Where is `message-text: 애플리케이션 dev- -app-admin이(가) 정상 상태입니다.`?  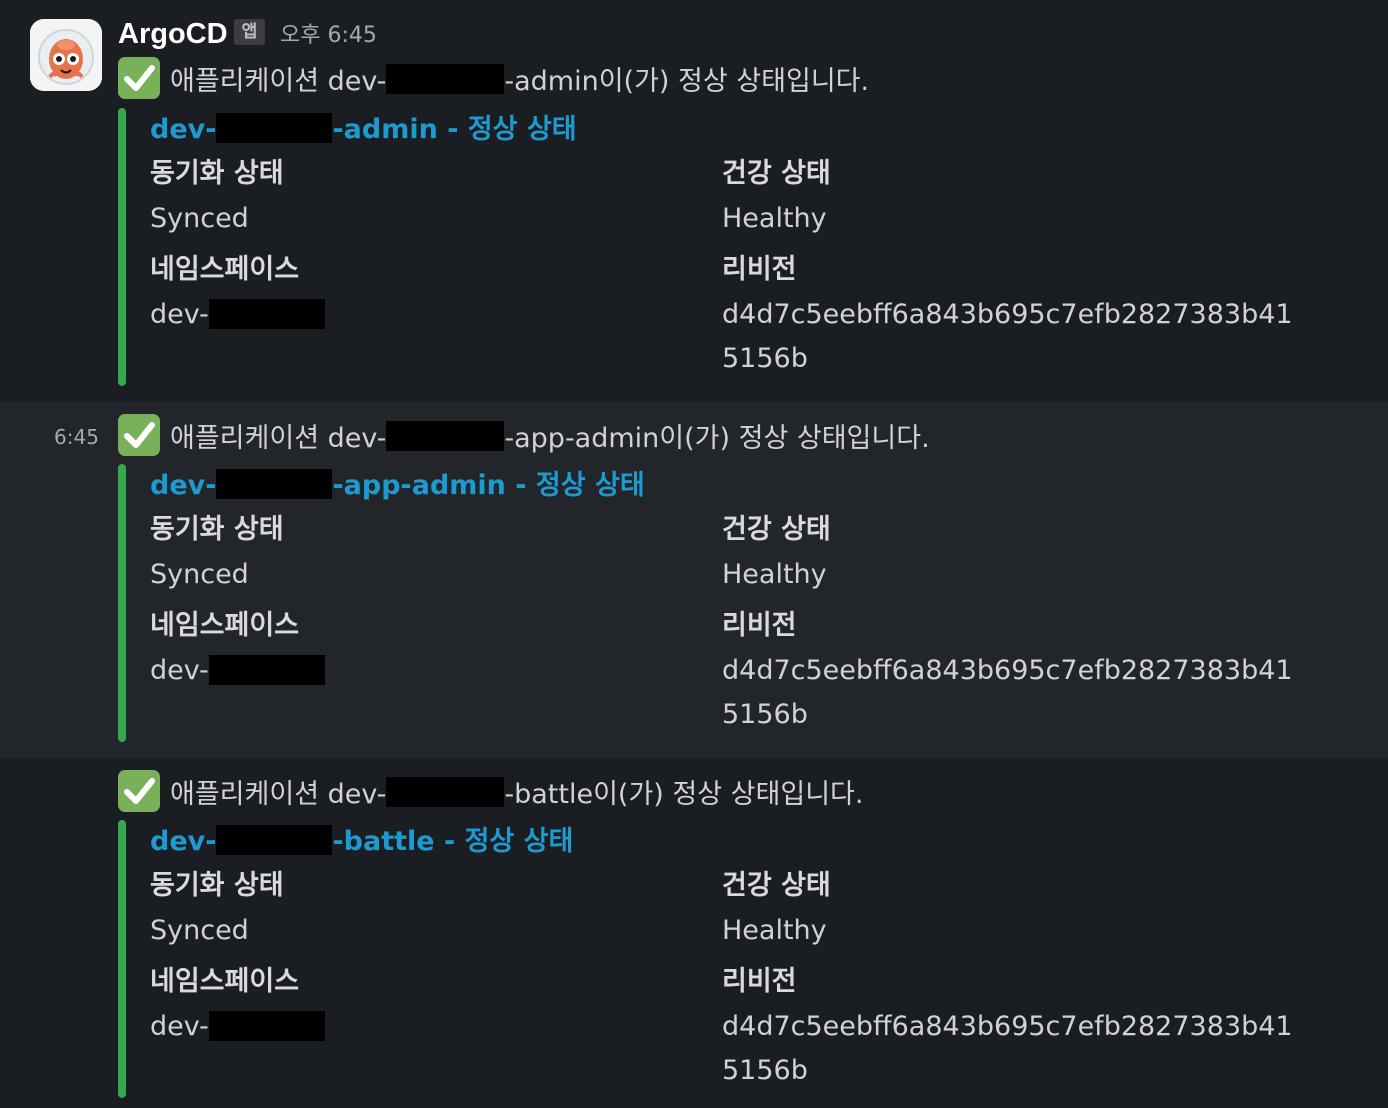
message-text: 애플리케이션 dev- -app-admin이(가) 정상 상태입니다. is located at coordinates (524, 436).